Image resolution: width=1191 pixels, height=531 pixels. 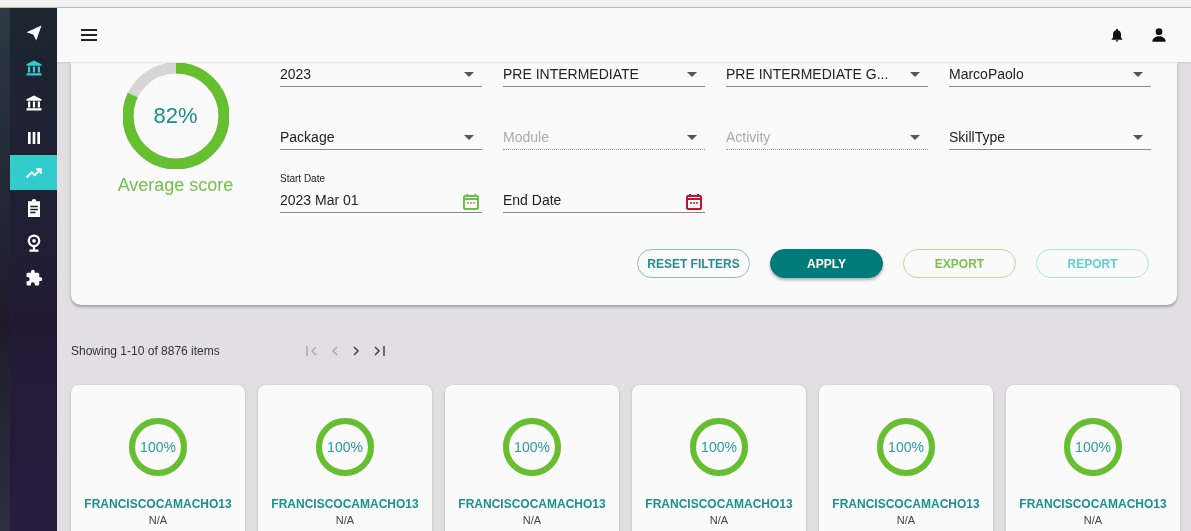 What do you see at coordinates (1159, 35) in the screenshot?
I see `user-icon` at bounding box center [1159, 35].